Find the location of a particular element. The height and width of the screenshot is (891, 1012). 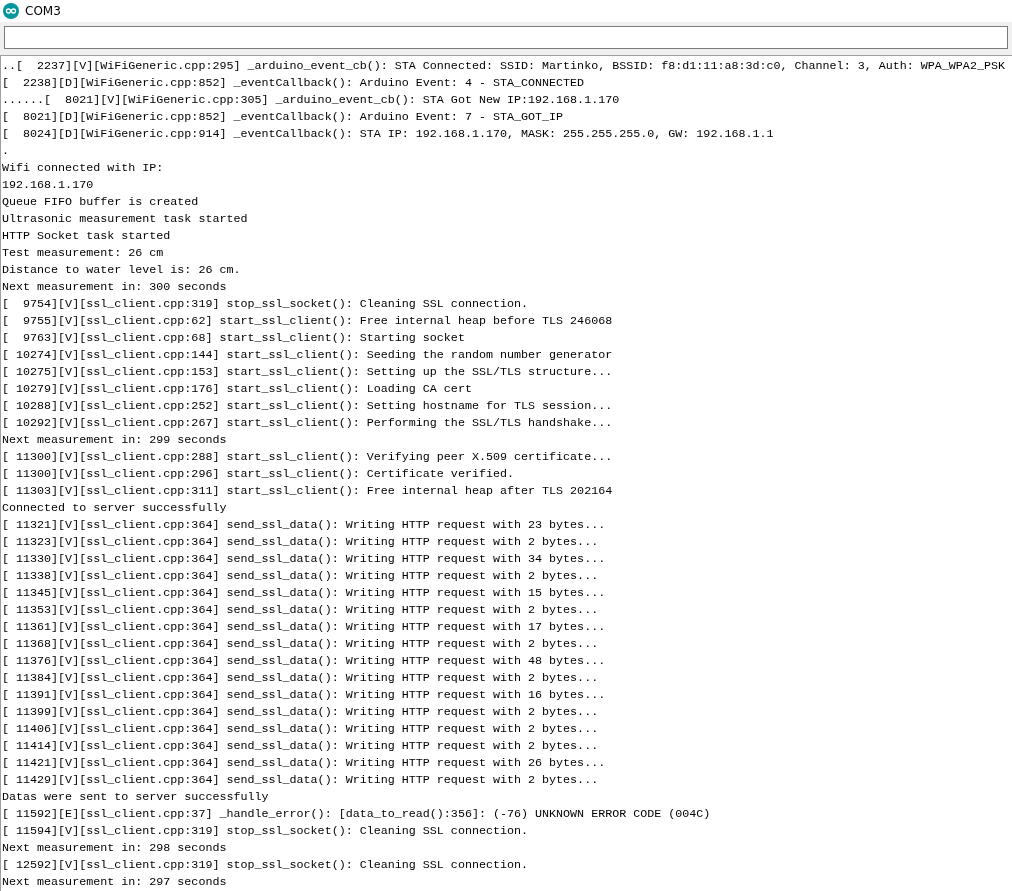

log-line: [ 9755][V][ssl_client.cpp:62] start_ssl_client(): Free internal heap before TLS 246068 is located at coordinates (307, 321).